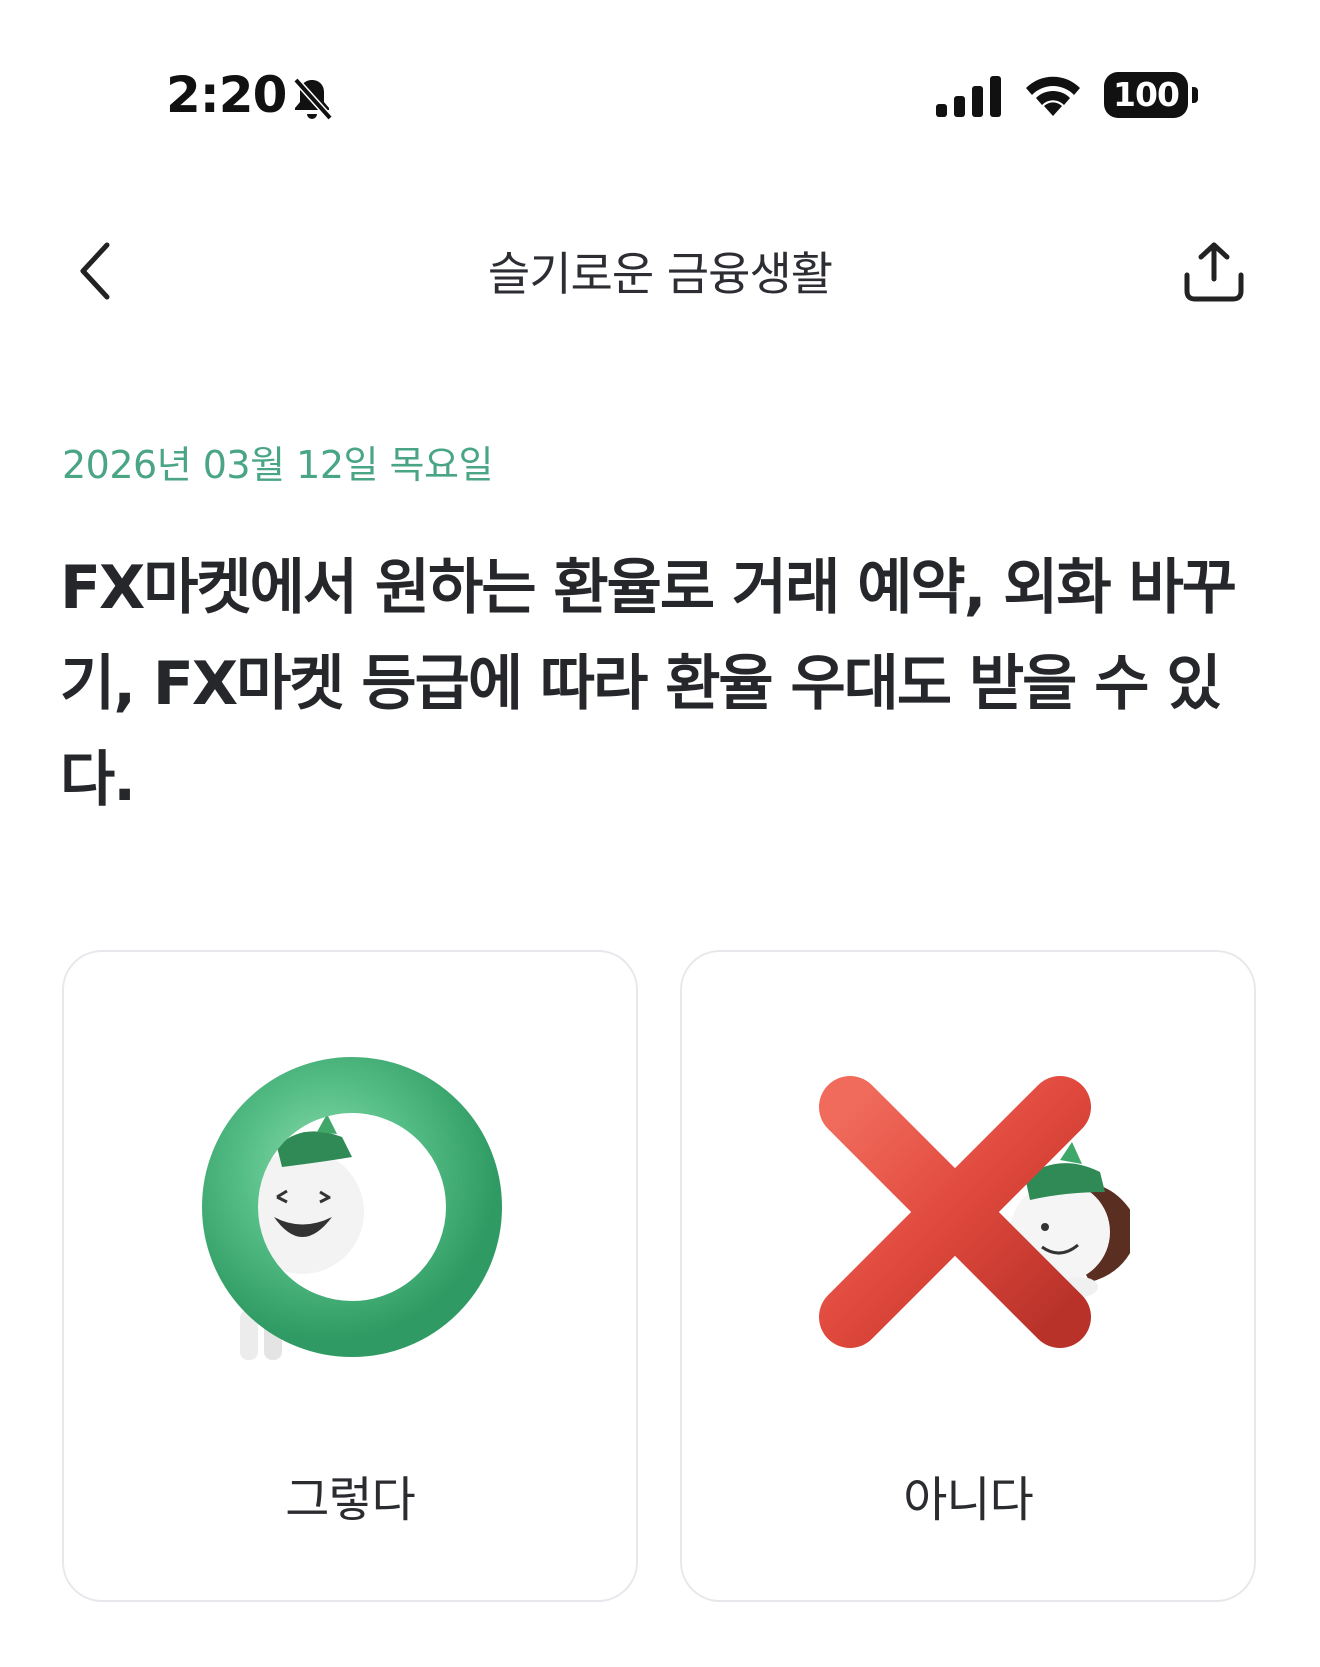 This screenshot has width=1320, height=1667. I want to click on battery-cap, so click(1195, 95).